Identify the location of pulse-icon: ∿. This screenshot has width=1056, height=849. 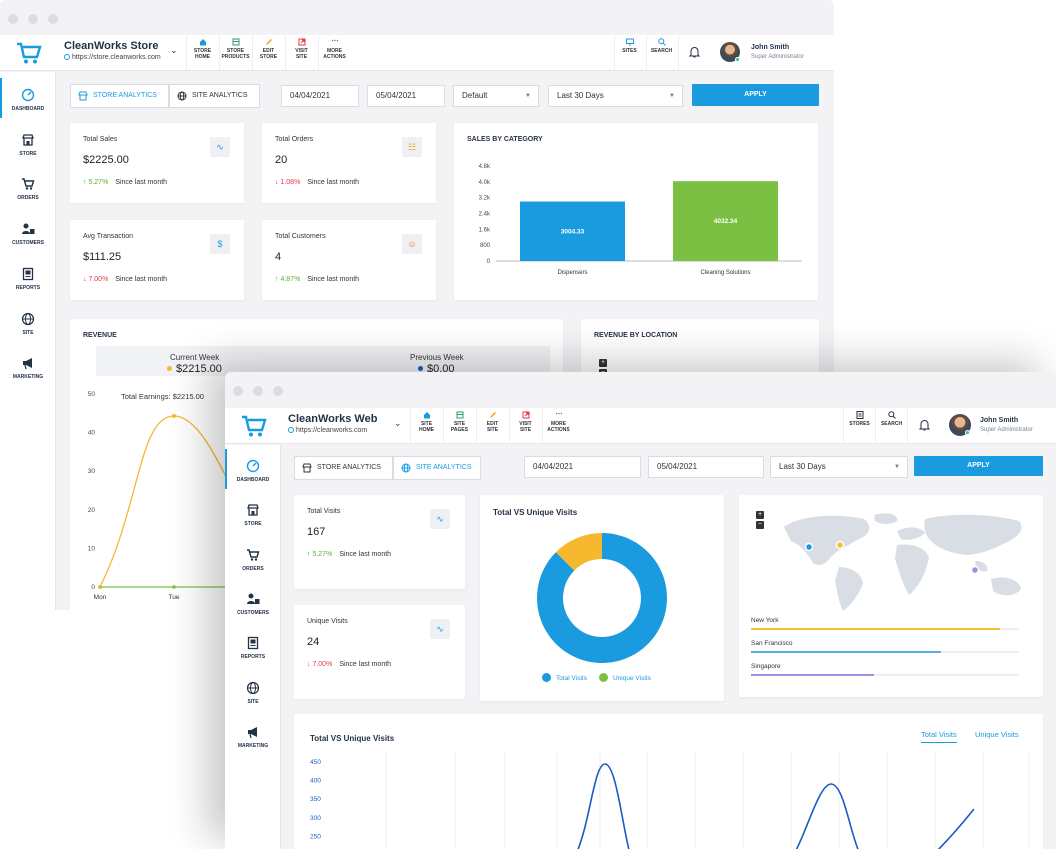
(440, 629).